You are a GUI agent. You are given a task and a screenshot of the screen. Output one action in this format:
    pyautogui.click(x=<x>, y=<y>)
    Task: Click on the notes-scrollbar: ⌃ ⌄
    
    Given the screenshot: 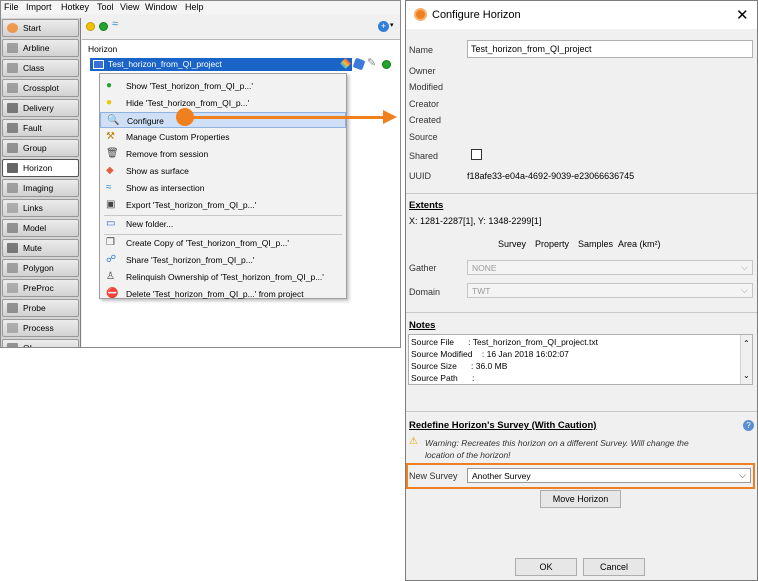 What is the action you would take?
    pyautogui.click(x=746, y=359)
    